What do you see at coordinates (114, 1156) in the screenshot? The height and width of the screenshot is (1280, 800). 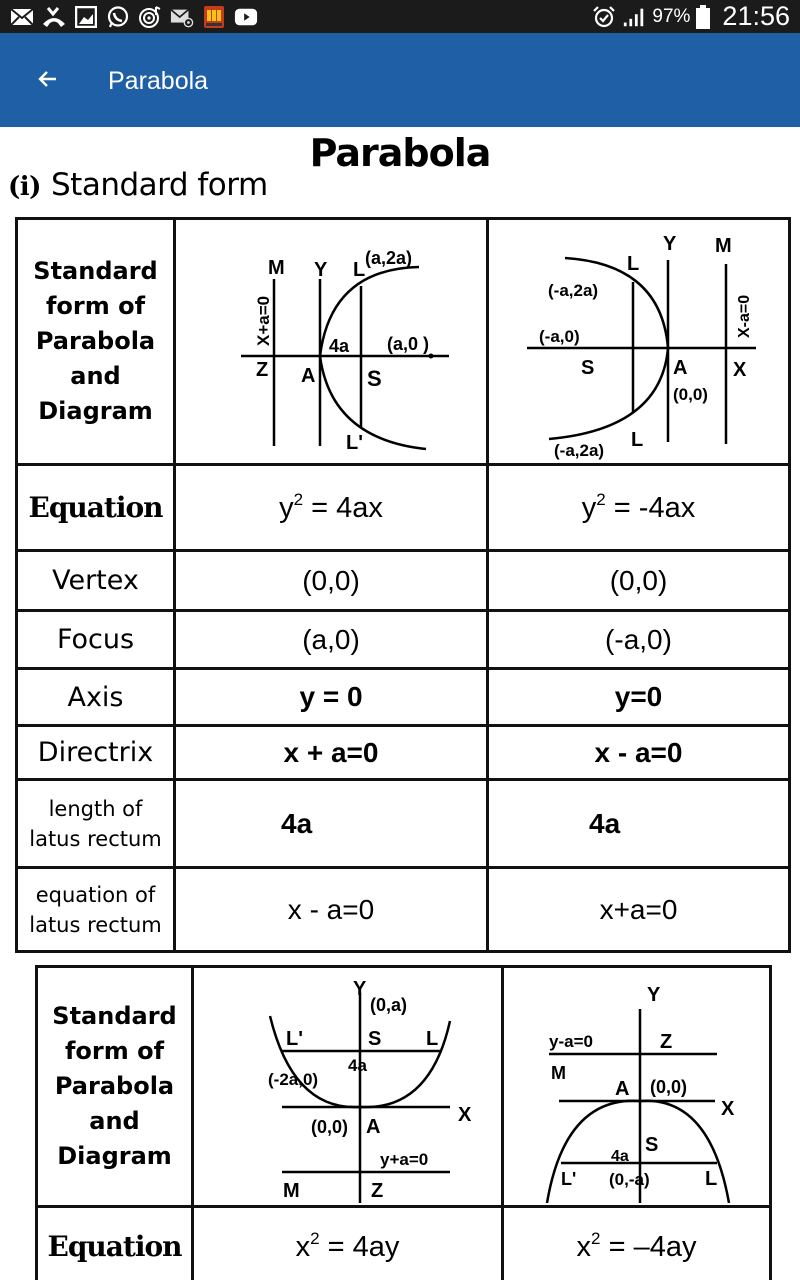 I see `label-line: Diagram` at bounding box center [114, 1156].